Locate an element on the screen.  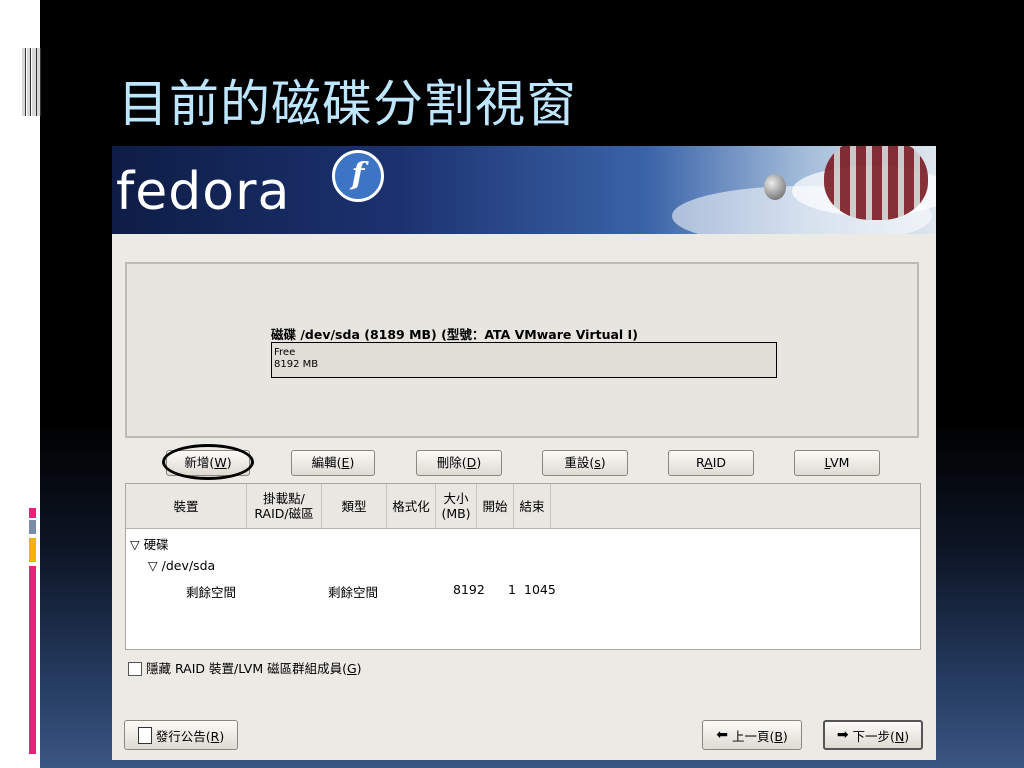
release-notes-button: 發行公告(R) is located at coordinates (181, 735).